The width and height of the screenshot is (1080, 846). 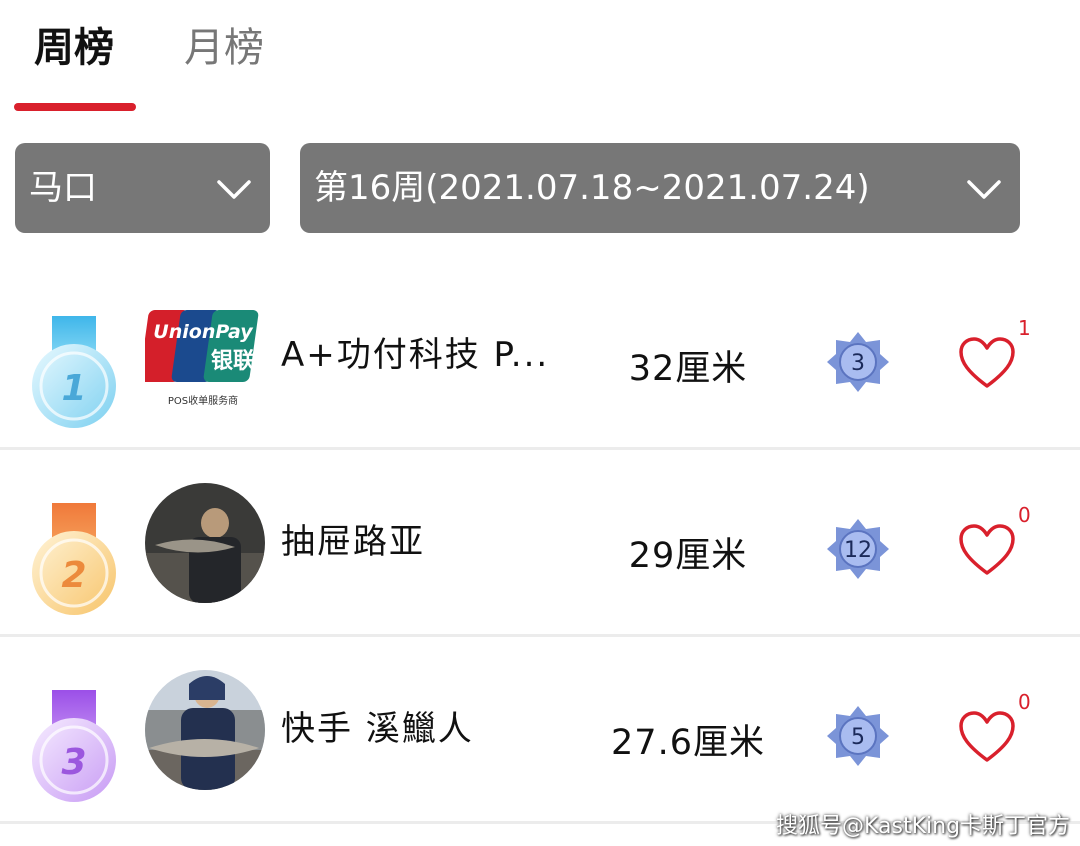 I want to click on level-badge-icon: 3, so click(x=858, y=362).